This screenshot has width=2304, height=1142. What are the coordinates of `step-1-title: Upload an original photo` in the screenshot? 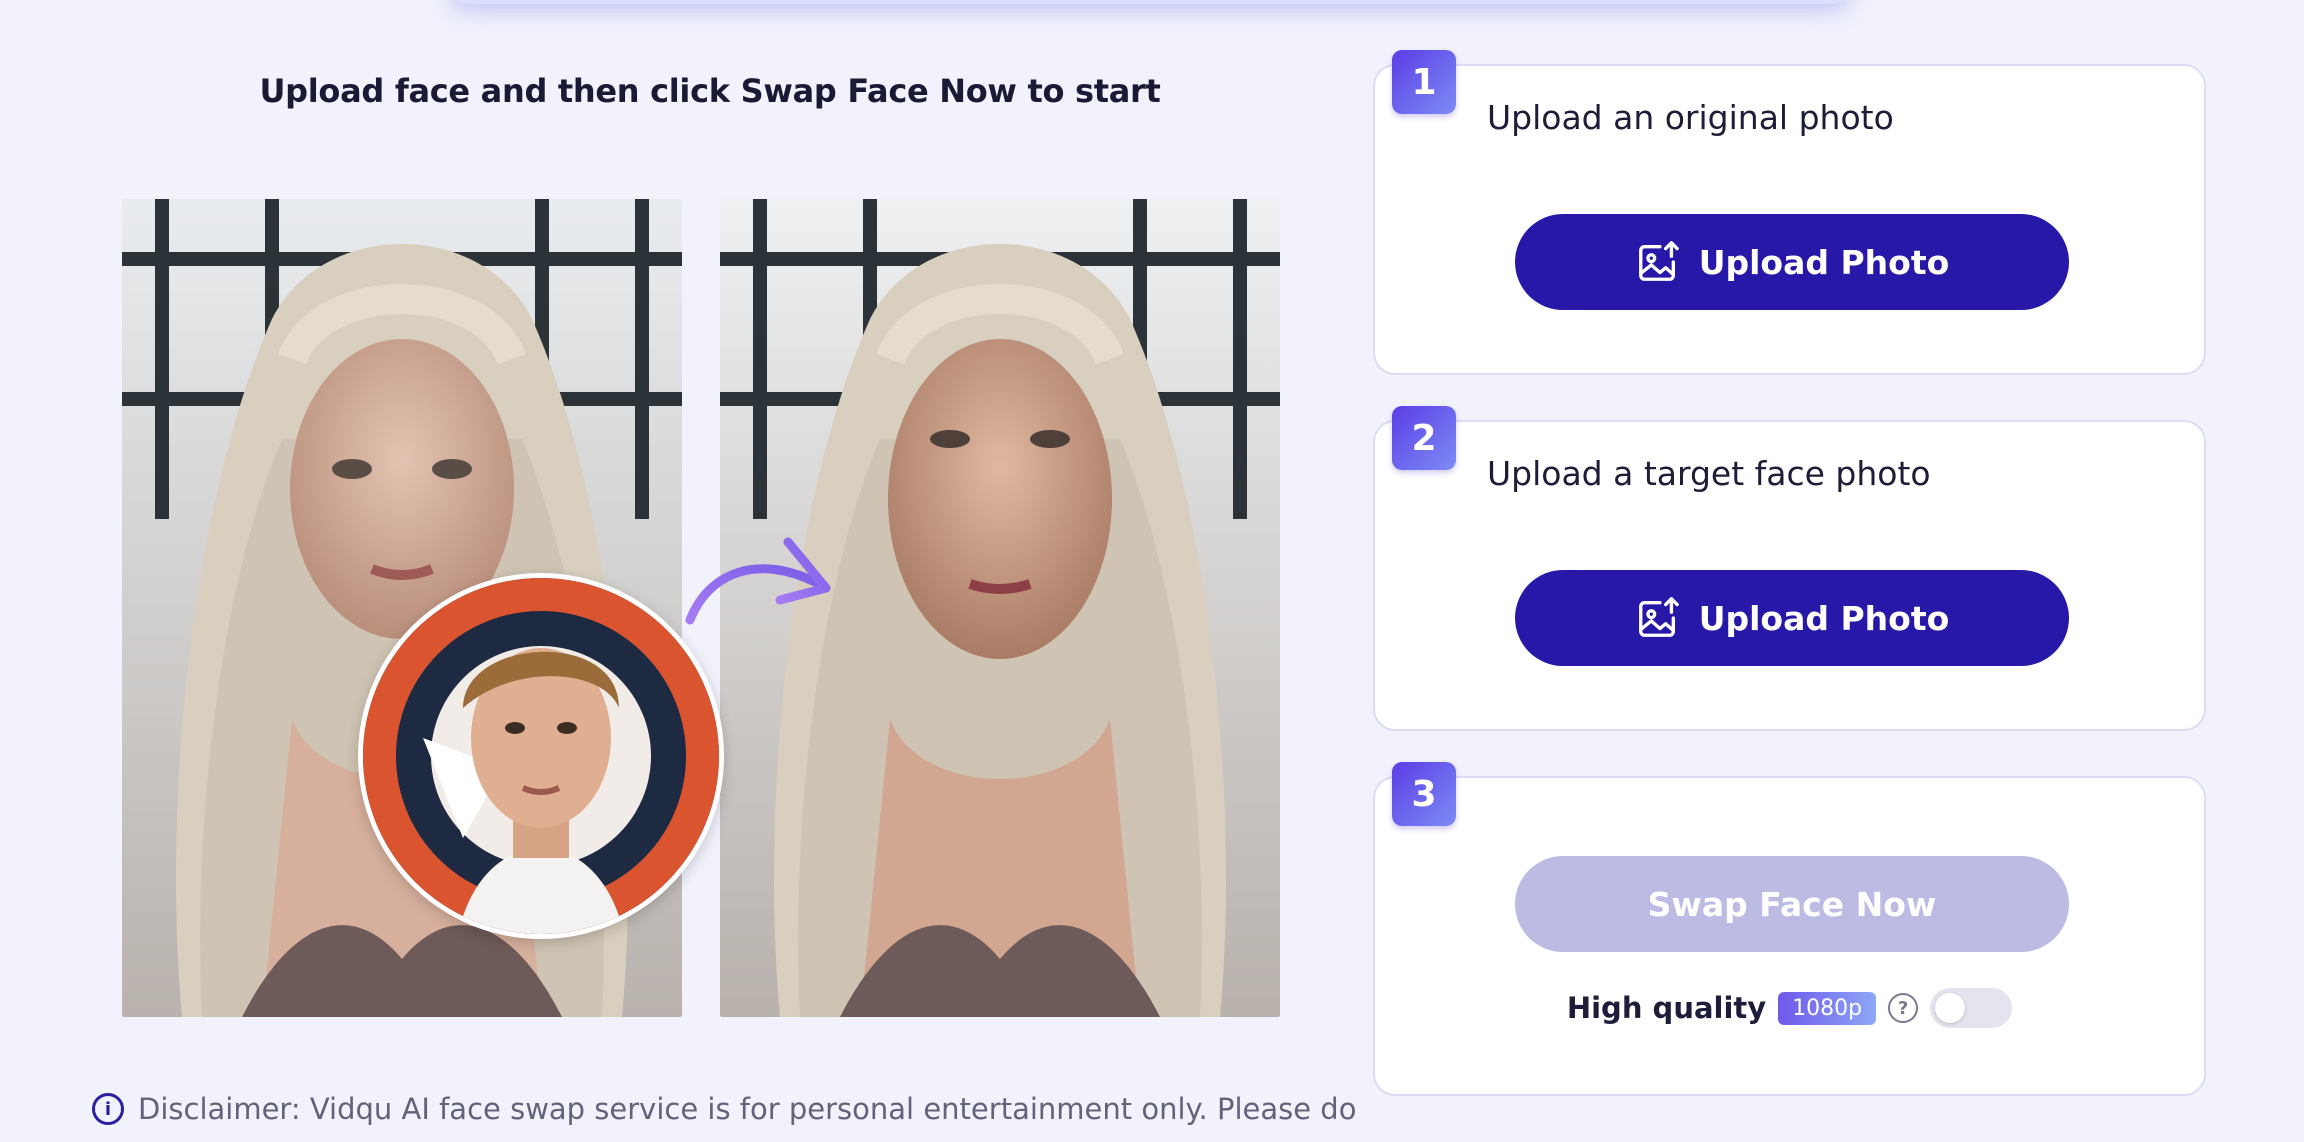 It's located at (1690, 117).